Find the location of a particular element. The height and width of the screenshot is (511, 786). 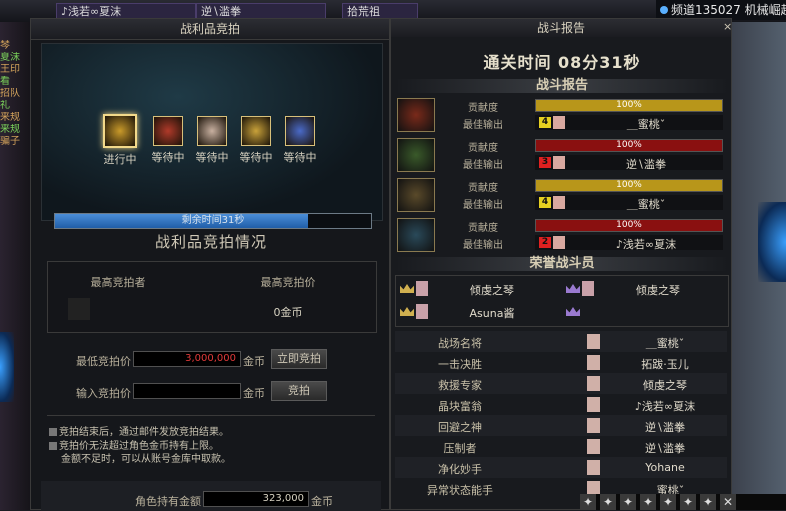

rank-badge: 4 is located at coordinates (545, 122).